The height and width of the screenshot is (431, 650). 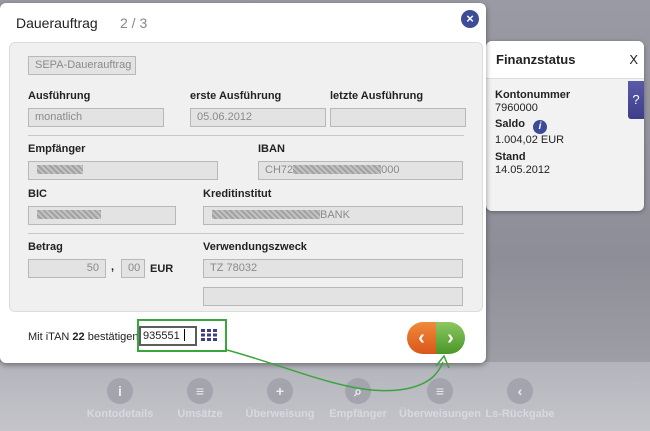 I want to click on iban-field: CH72 000, so click(x=360, y=170).